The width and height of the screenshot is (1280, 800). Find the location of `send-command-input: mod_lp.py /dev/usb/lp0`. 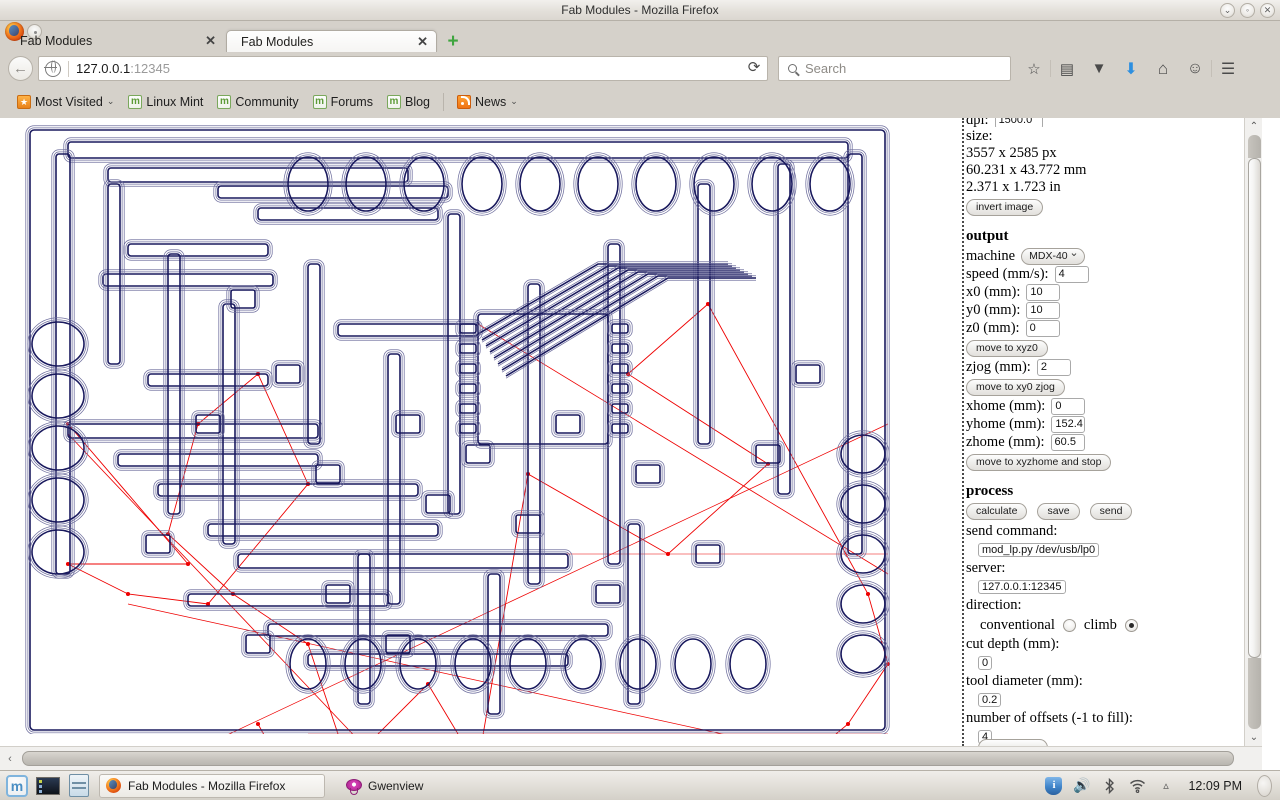

send-command-input: mod_lp.py /dev/usb/lp0 is located at coordinates (1039, 550).